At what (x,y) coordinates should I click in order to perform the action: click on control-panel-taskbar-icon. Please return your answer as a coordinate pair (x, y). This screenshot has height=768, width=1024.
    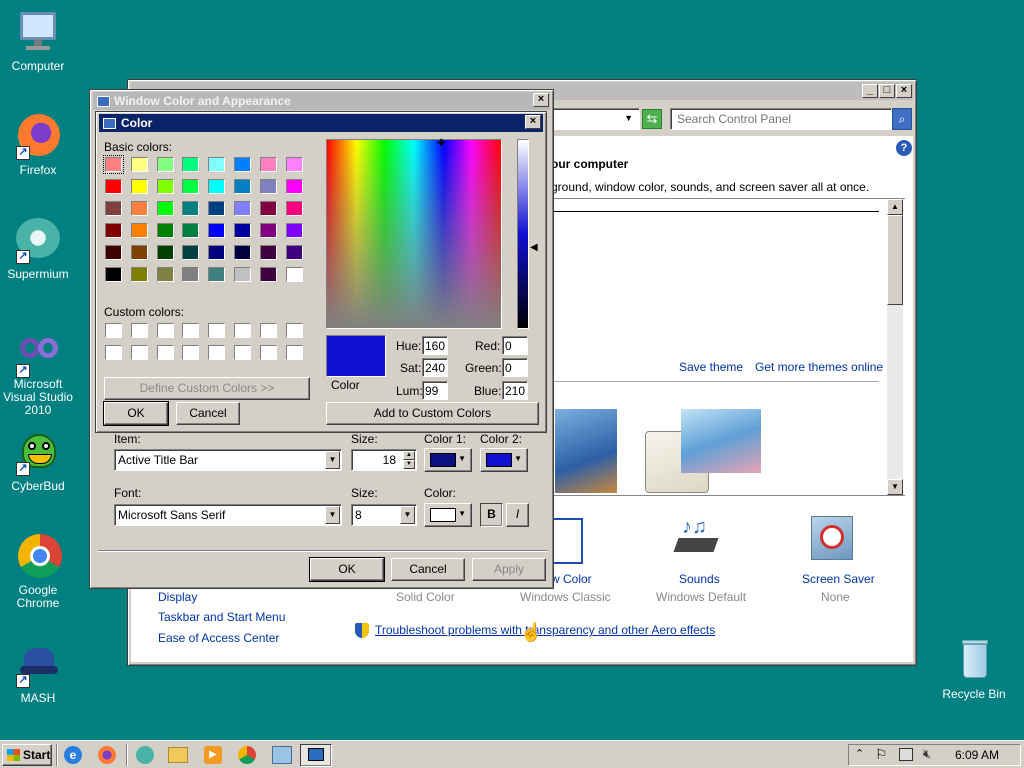
    Looking at the image, I should click on (282, 755).